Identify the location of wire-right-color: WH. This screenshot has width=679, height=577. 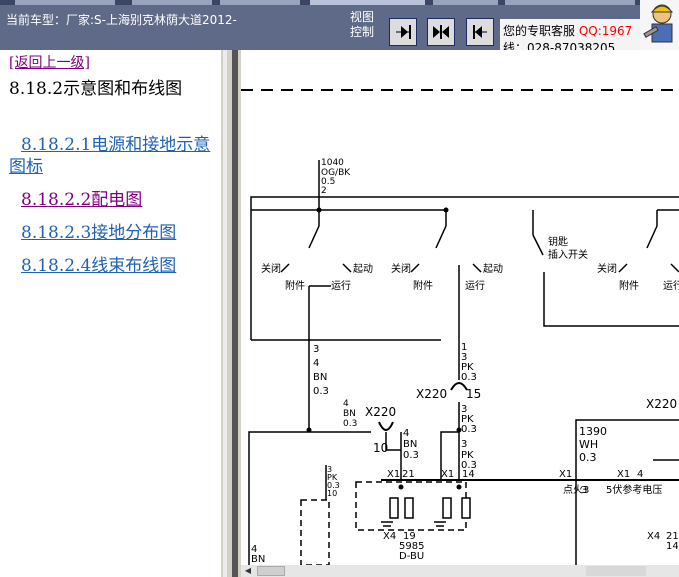
(588, 444).